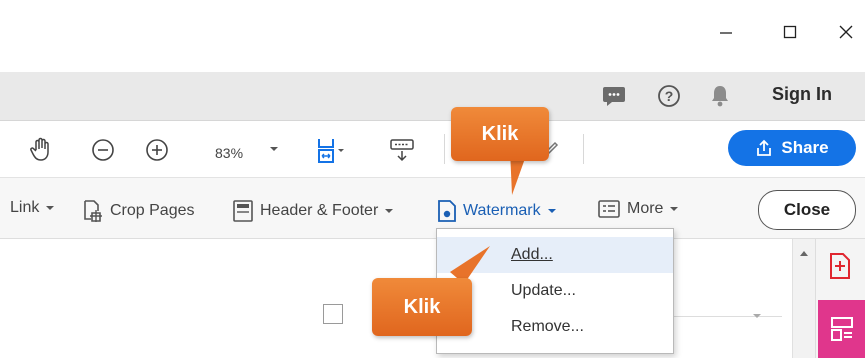 The image size is (865, 358). I want to click on scroll-up-icon, so click(804, 254).